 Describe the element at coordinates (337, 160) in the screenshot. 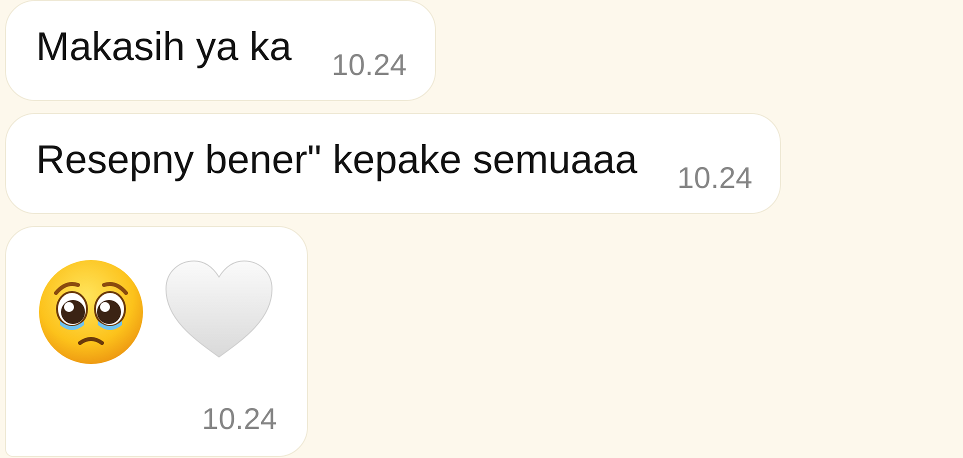

I see `message-text: Resepny bener" kepake semuaaa` at that location.